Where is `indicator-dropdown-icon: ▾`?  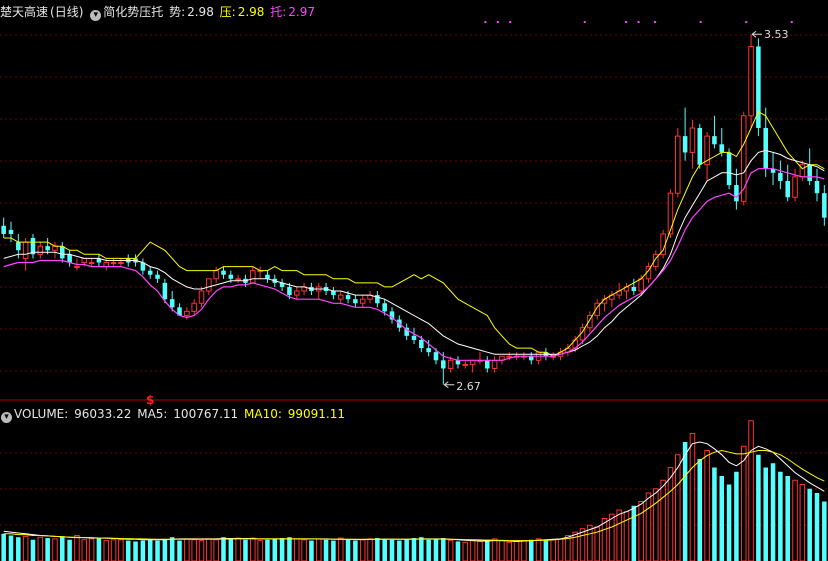
indicator-dropdown-icon: ▾ is located at coordinates (96, 15).